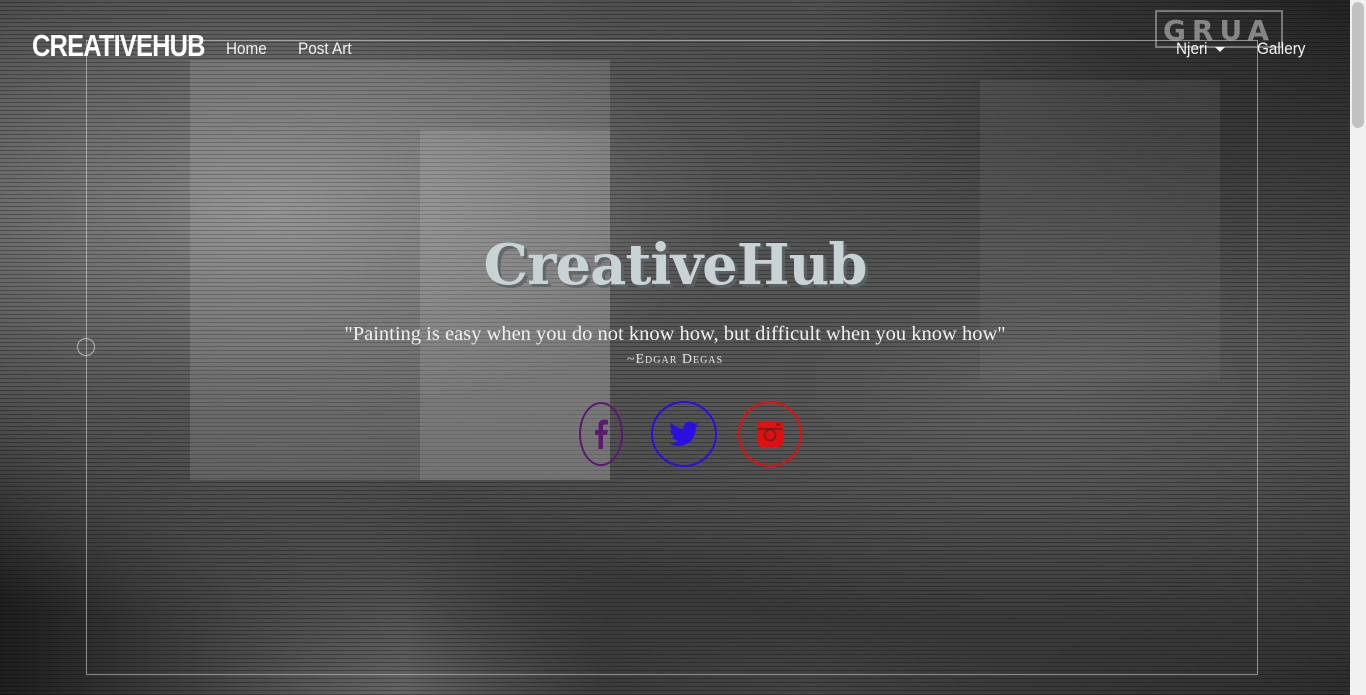 The height and width of the screenshot is (695, 1366). I want to click on quote-author: ~Edgar Degas, so click(675, 359).